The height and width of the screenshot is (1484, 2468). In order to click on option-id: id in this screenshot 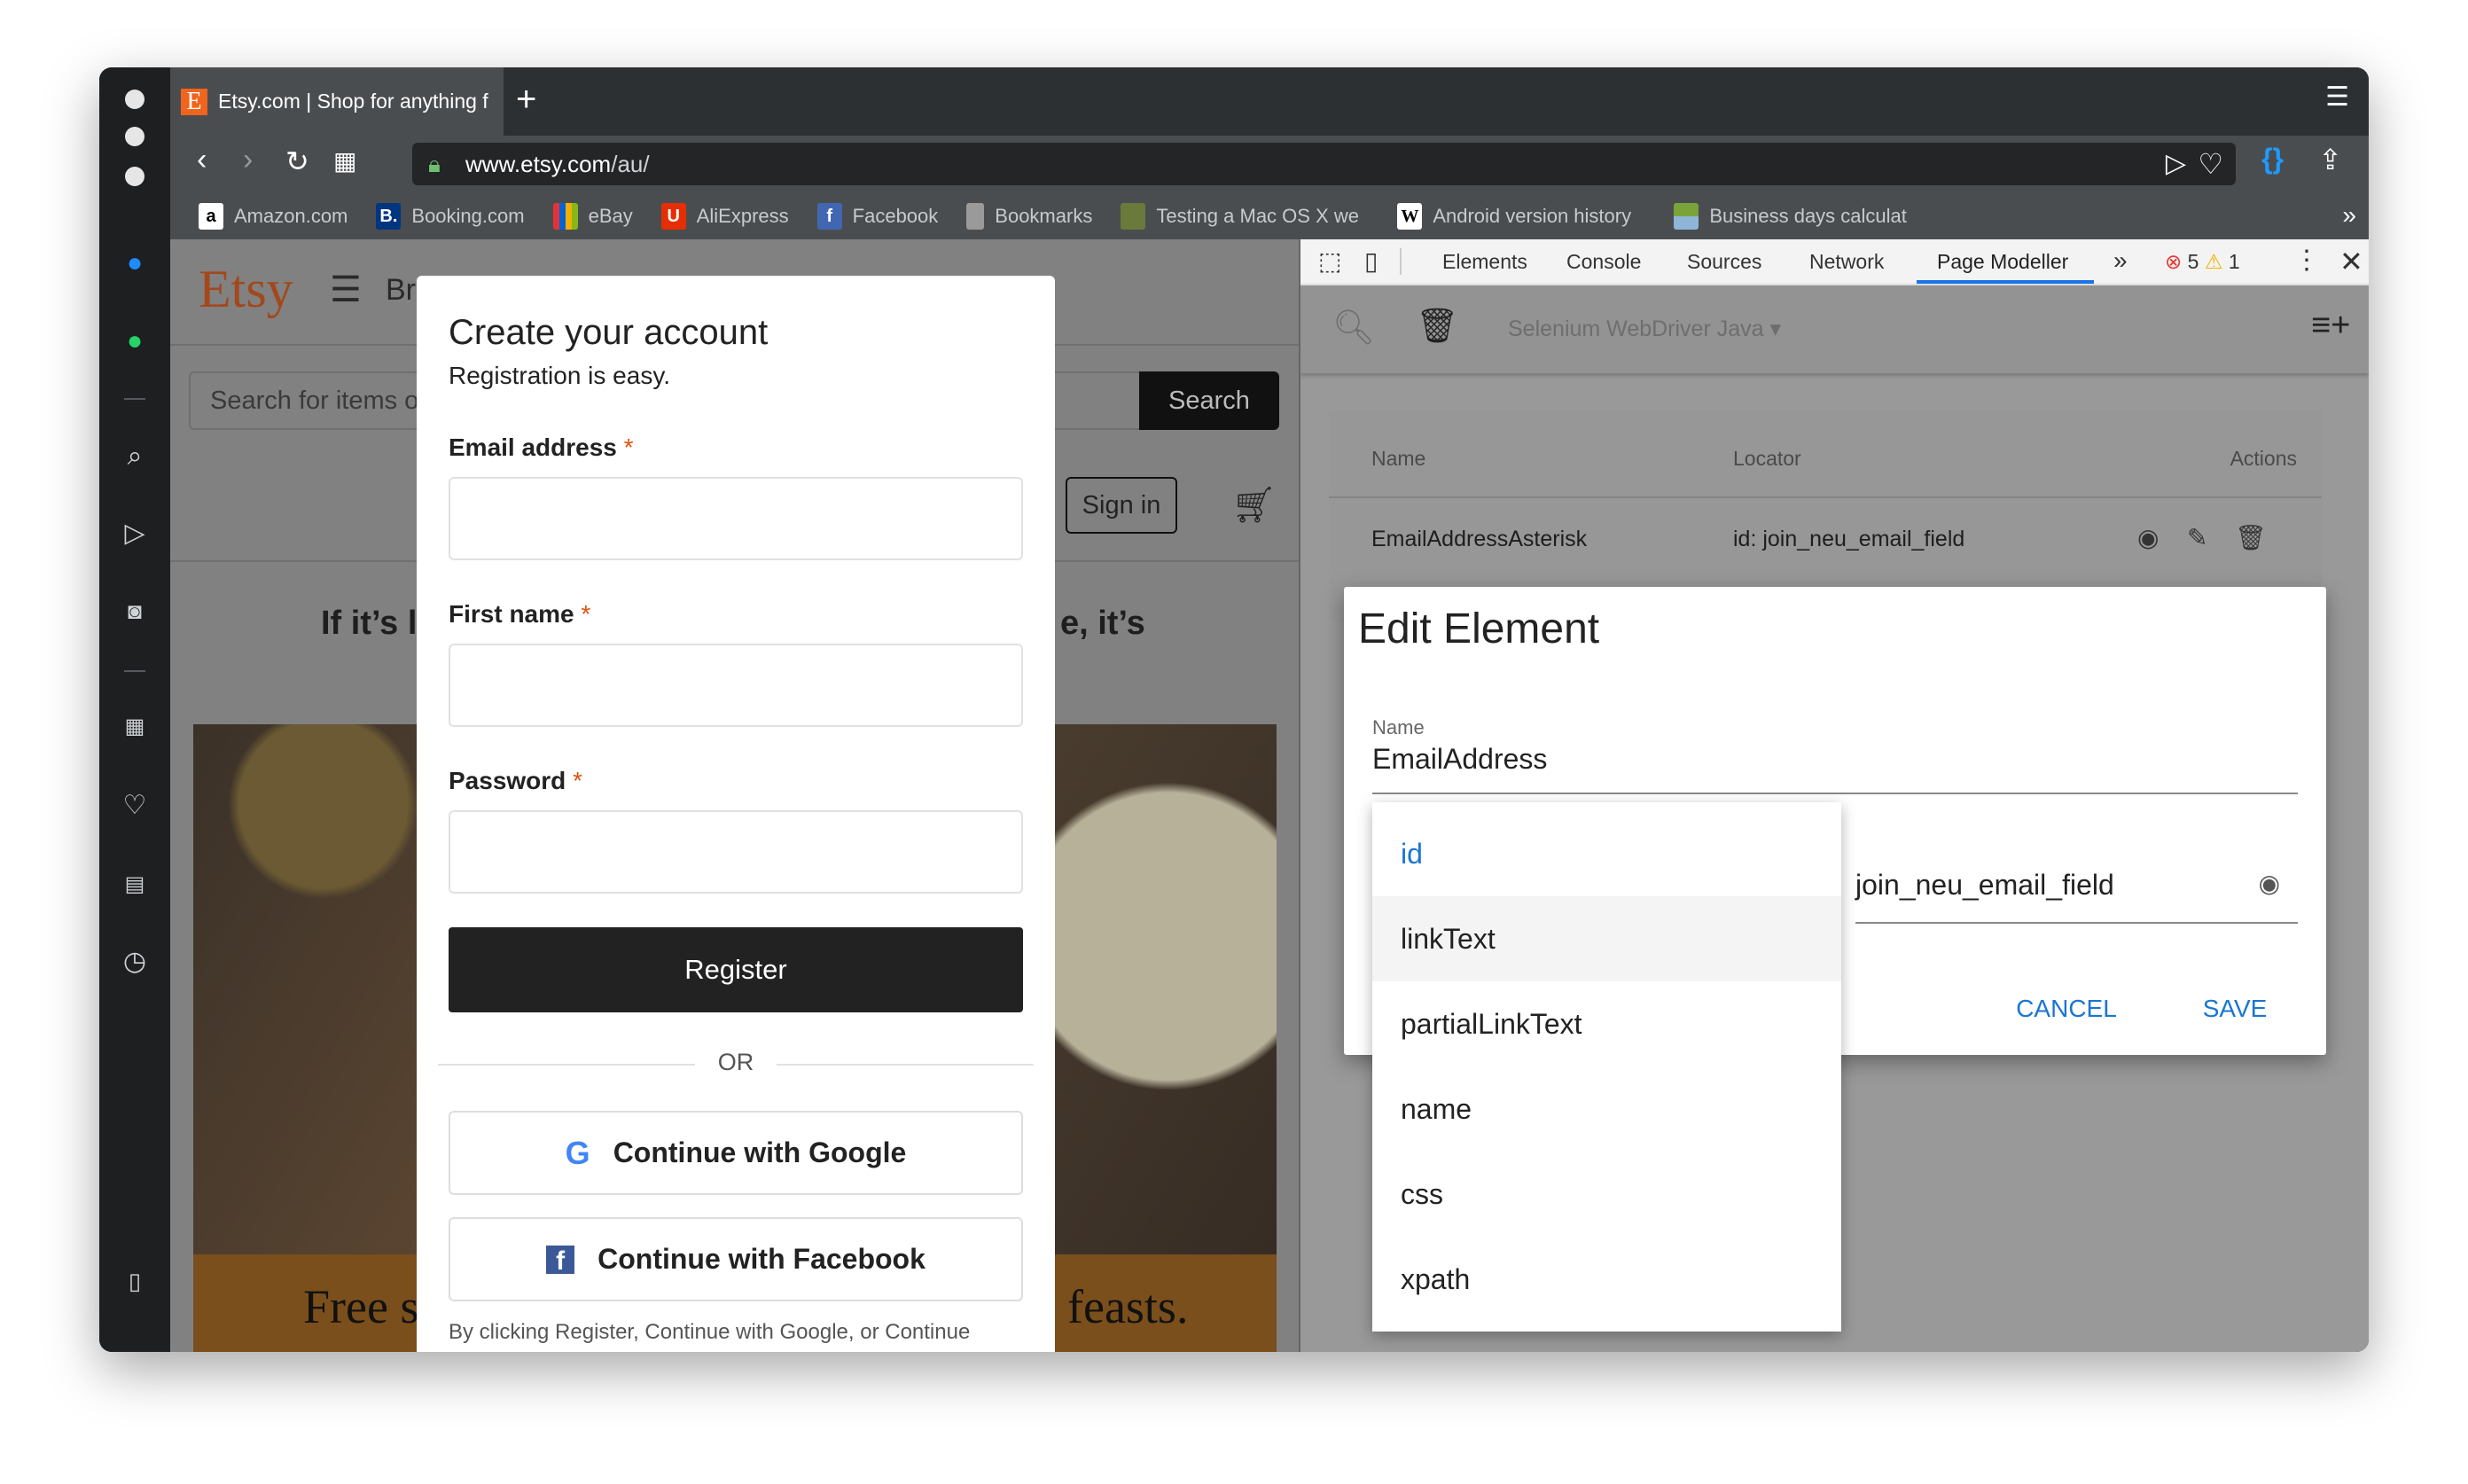, I will do `click(1606, 853)`.